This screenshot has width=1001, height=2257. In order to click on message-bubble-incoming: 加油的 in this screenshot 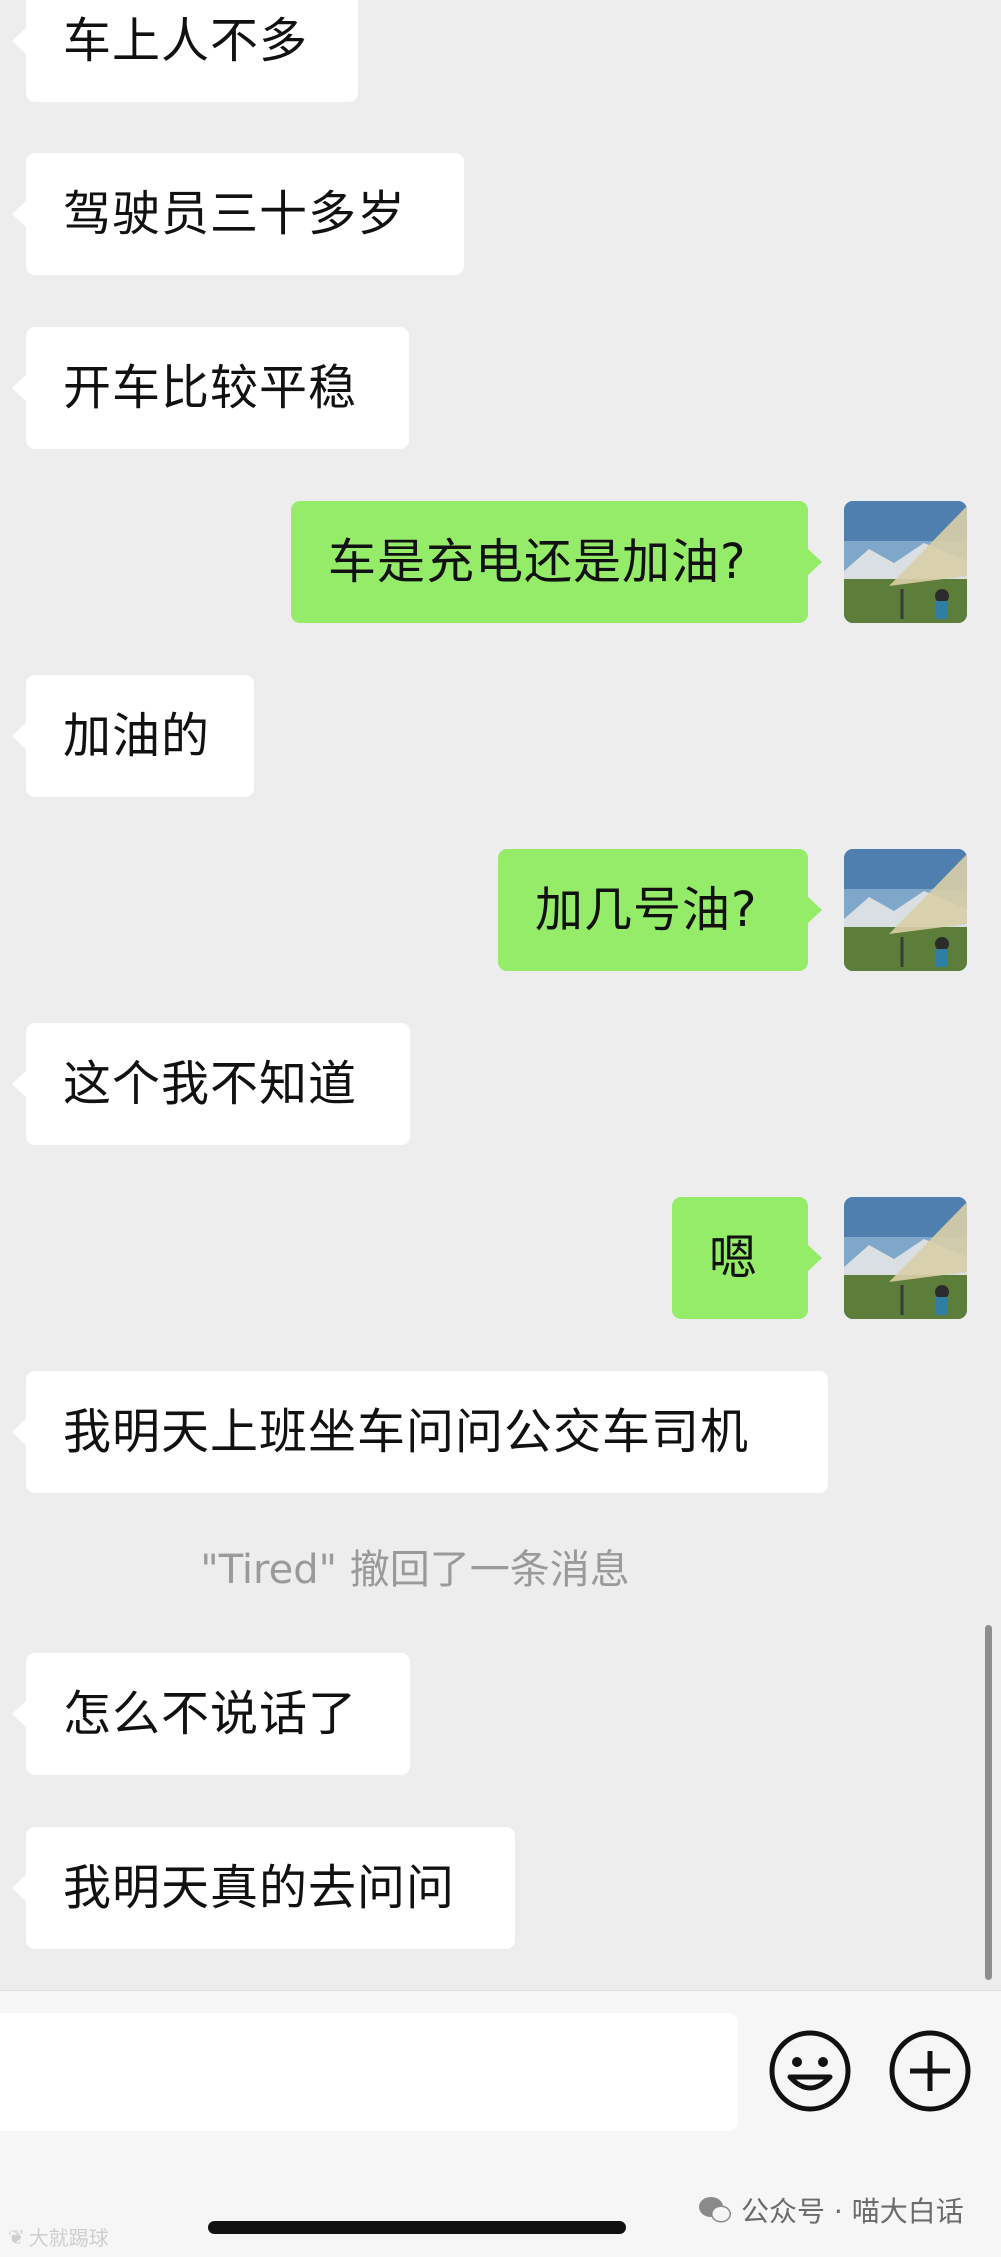, I will do `click(133, 736)`.